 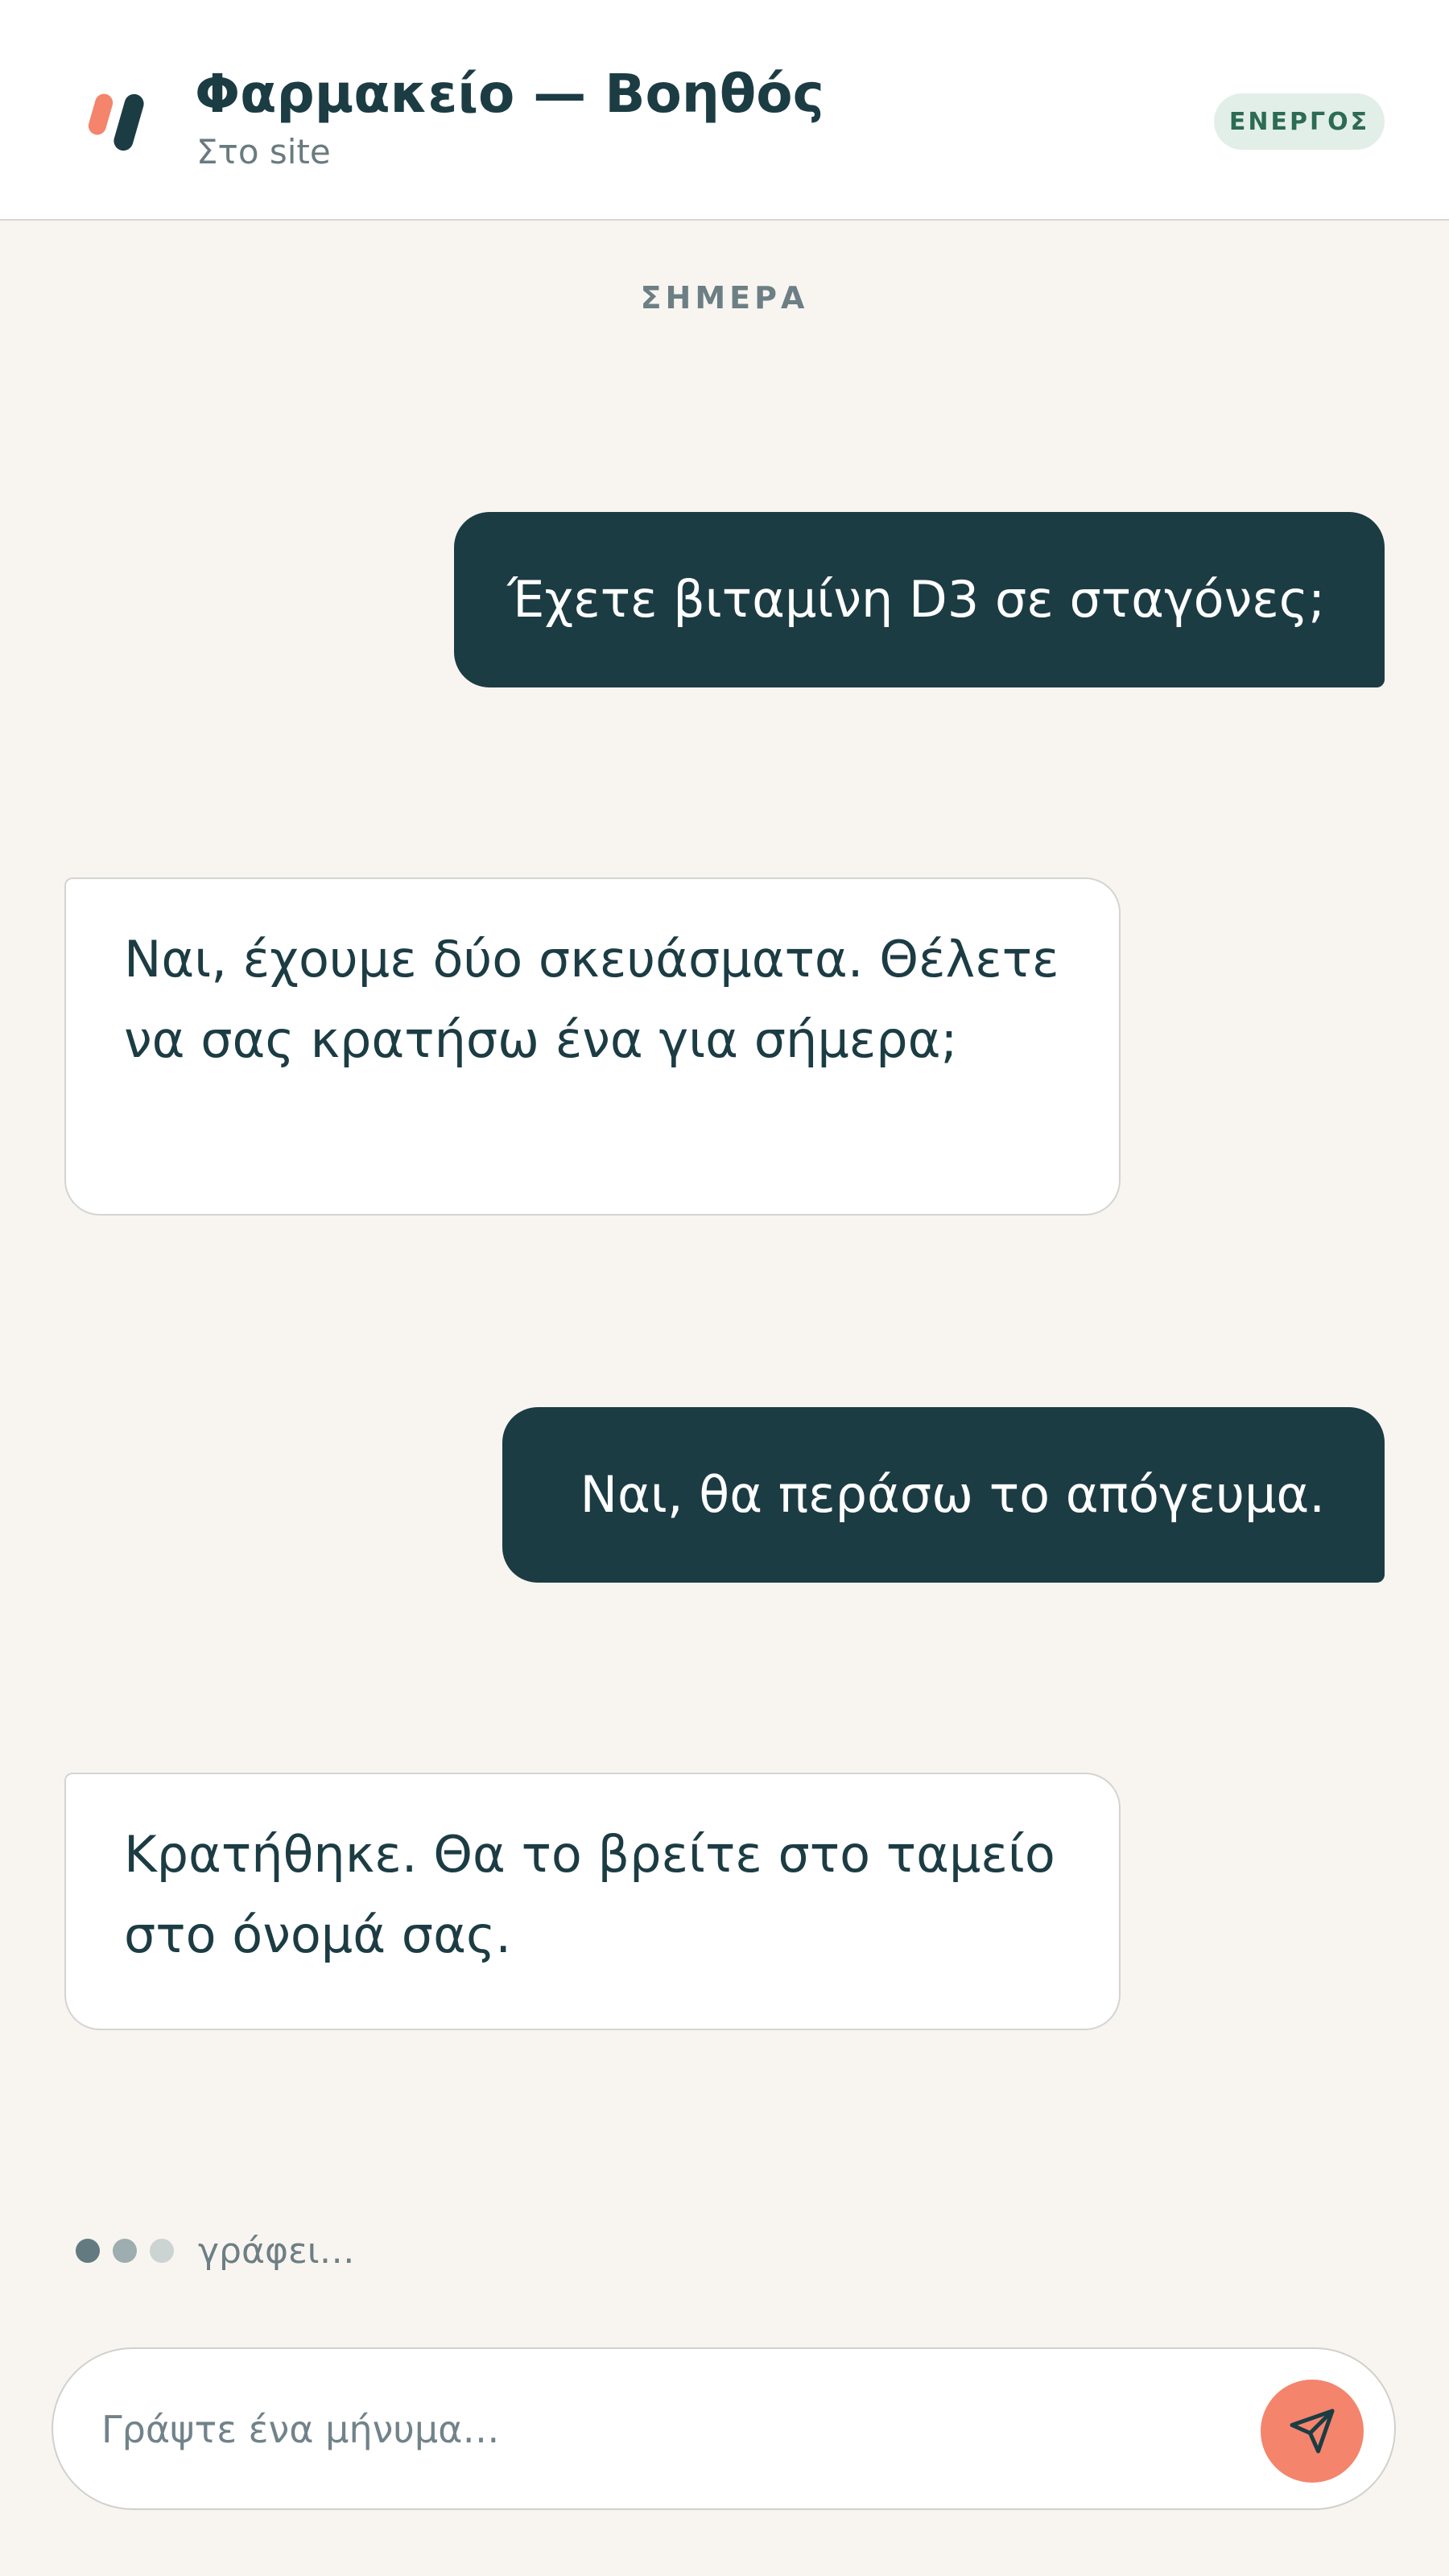 What do you see at coordinates (724, 298) in the screenshot?
I see `date-divider: ΣΗΜΕΡΑ` at bounding box center [724, 298].